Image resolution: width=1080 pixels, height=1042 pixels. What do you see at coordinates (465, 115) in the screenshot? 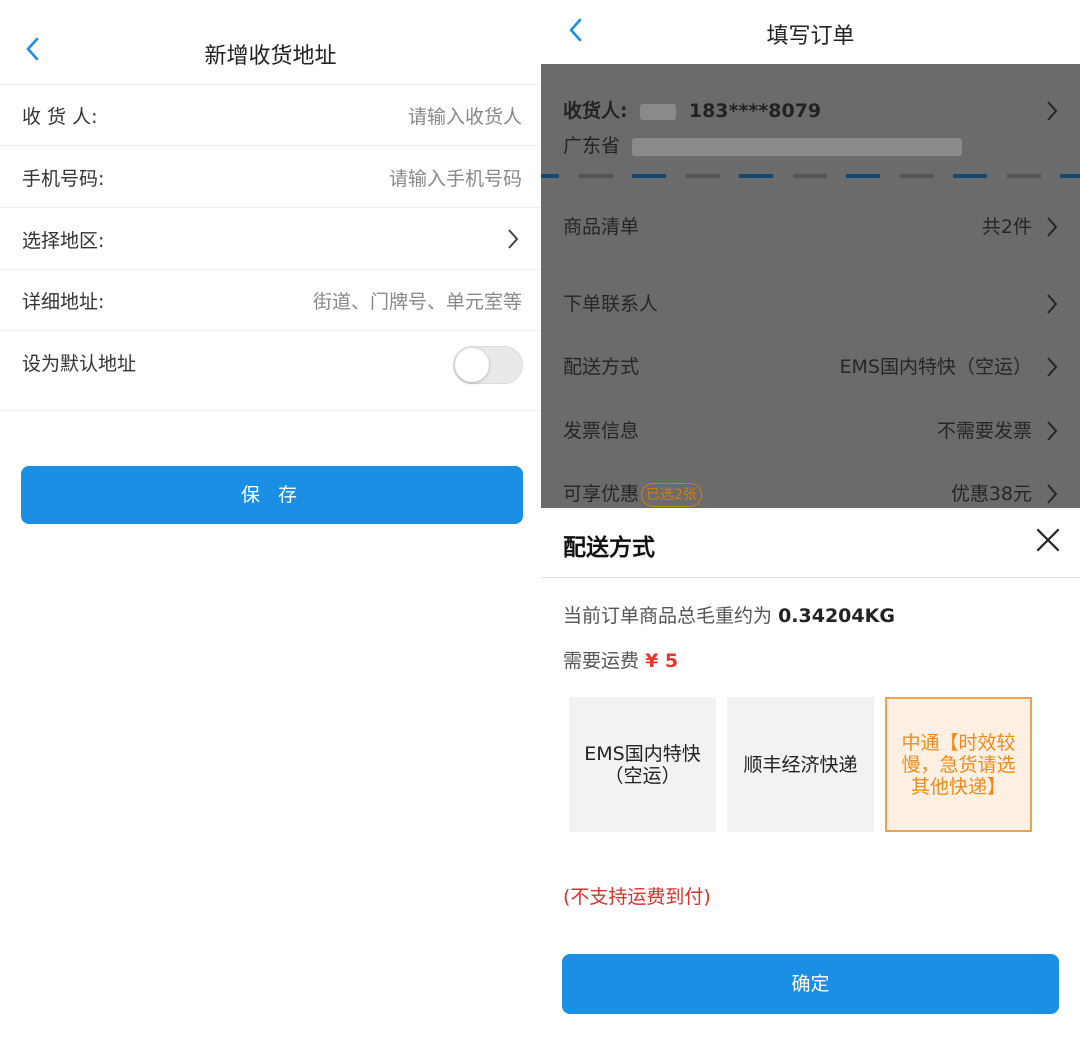
I see `recipient-input: 请输入收货人` at bounding box center [465, 115].